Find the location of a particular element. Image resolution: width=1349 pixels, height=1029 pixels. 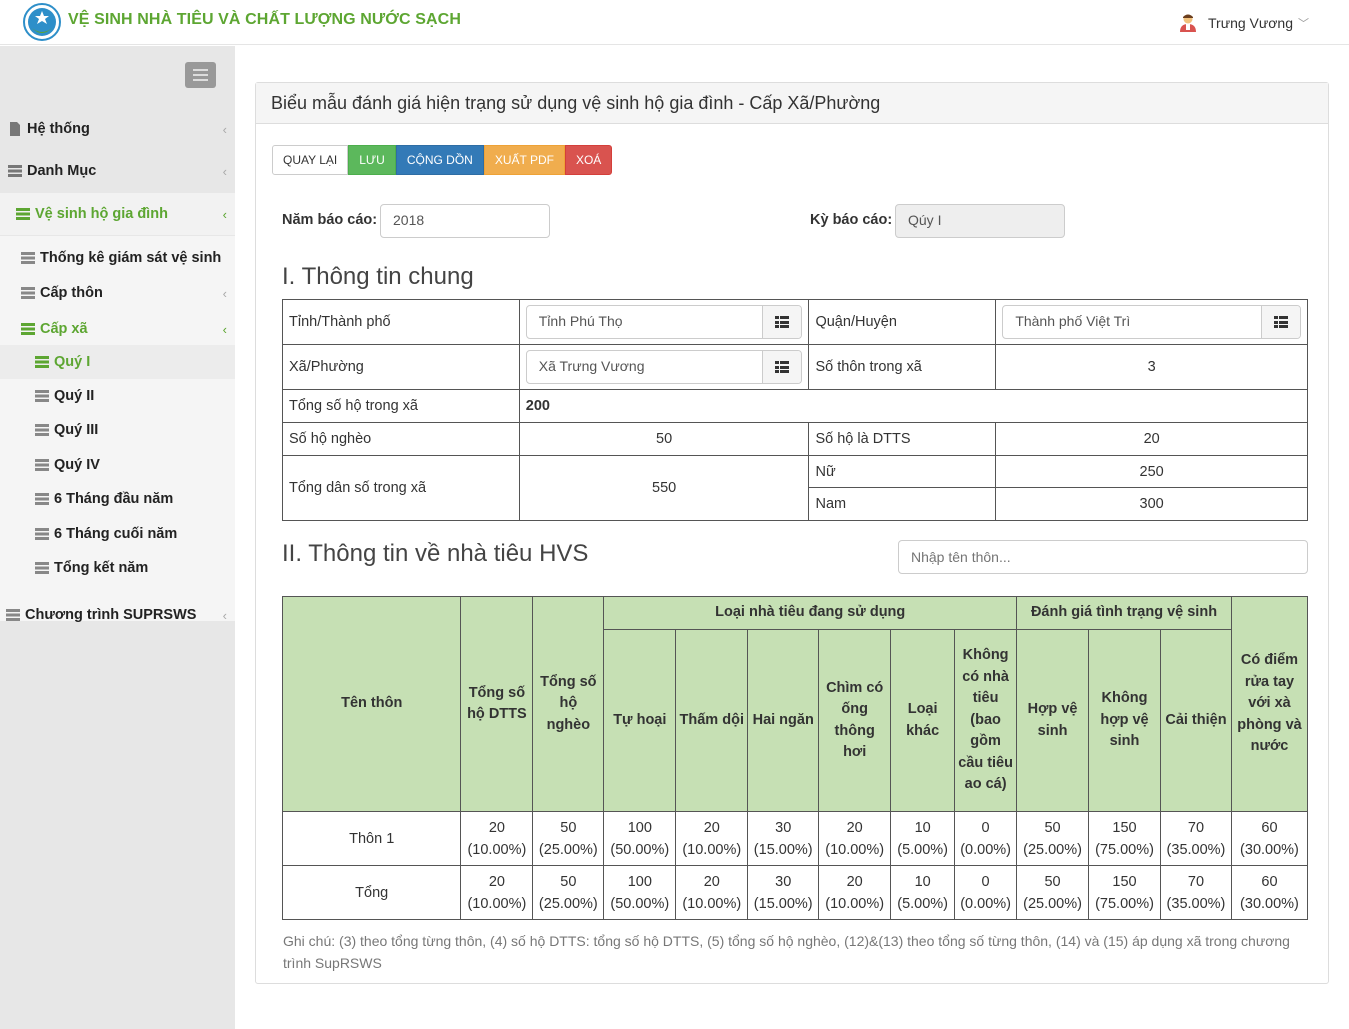

data-cell: 0 (0.00%) is located at coordinates (986, 838).